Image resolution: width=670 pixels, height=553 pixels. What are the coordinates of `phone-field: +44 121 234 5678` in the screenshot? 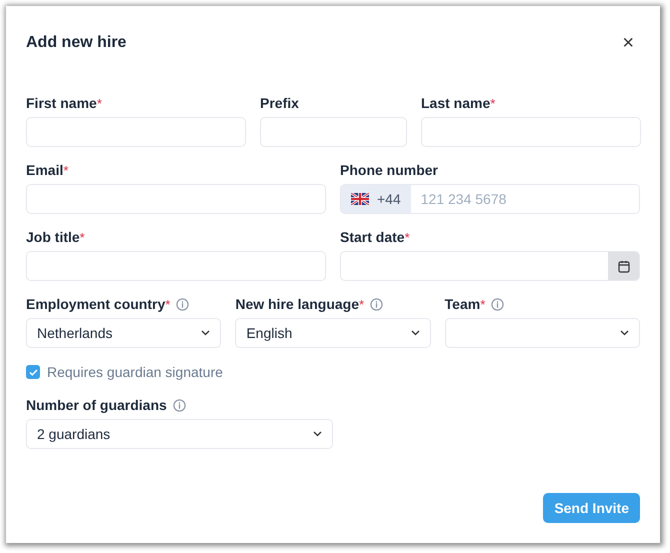 It's located at (490, 199).